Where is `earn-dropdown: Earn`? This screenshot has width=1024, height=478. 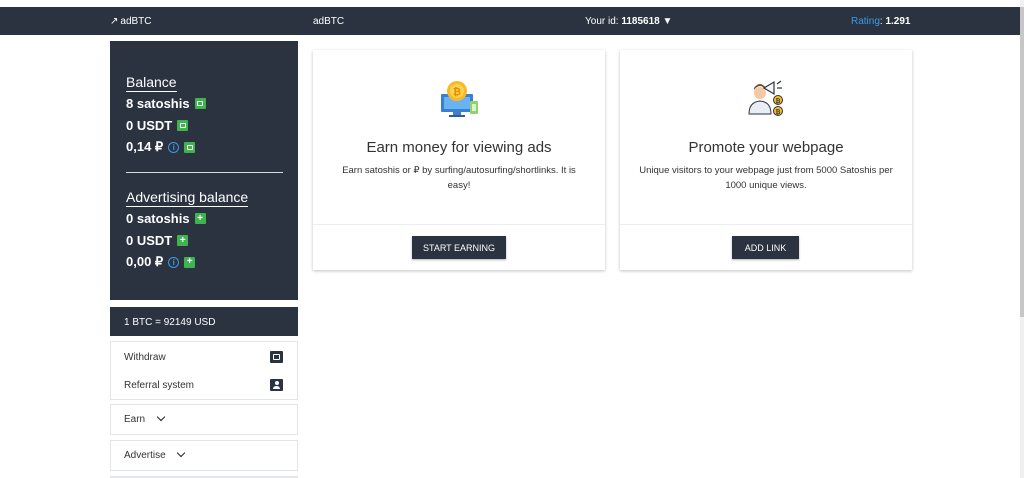 earn-dropdown: Earn is located at coordinates (204, 419).